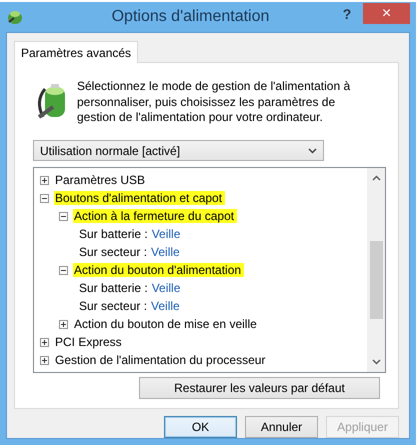 The width and height of the screenshot is (418, 445). I want to click on dialog-button: OK, so click(200, 427).